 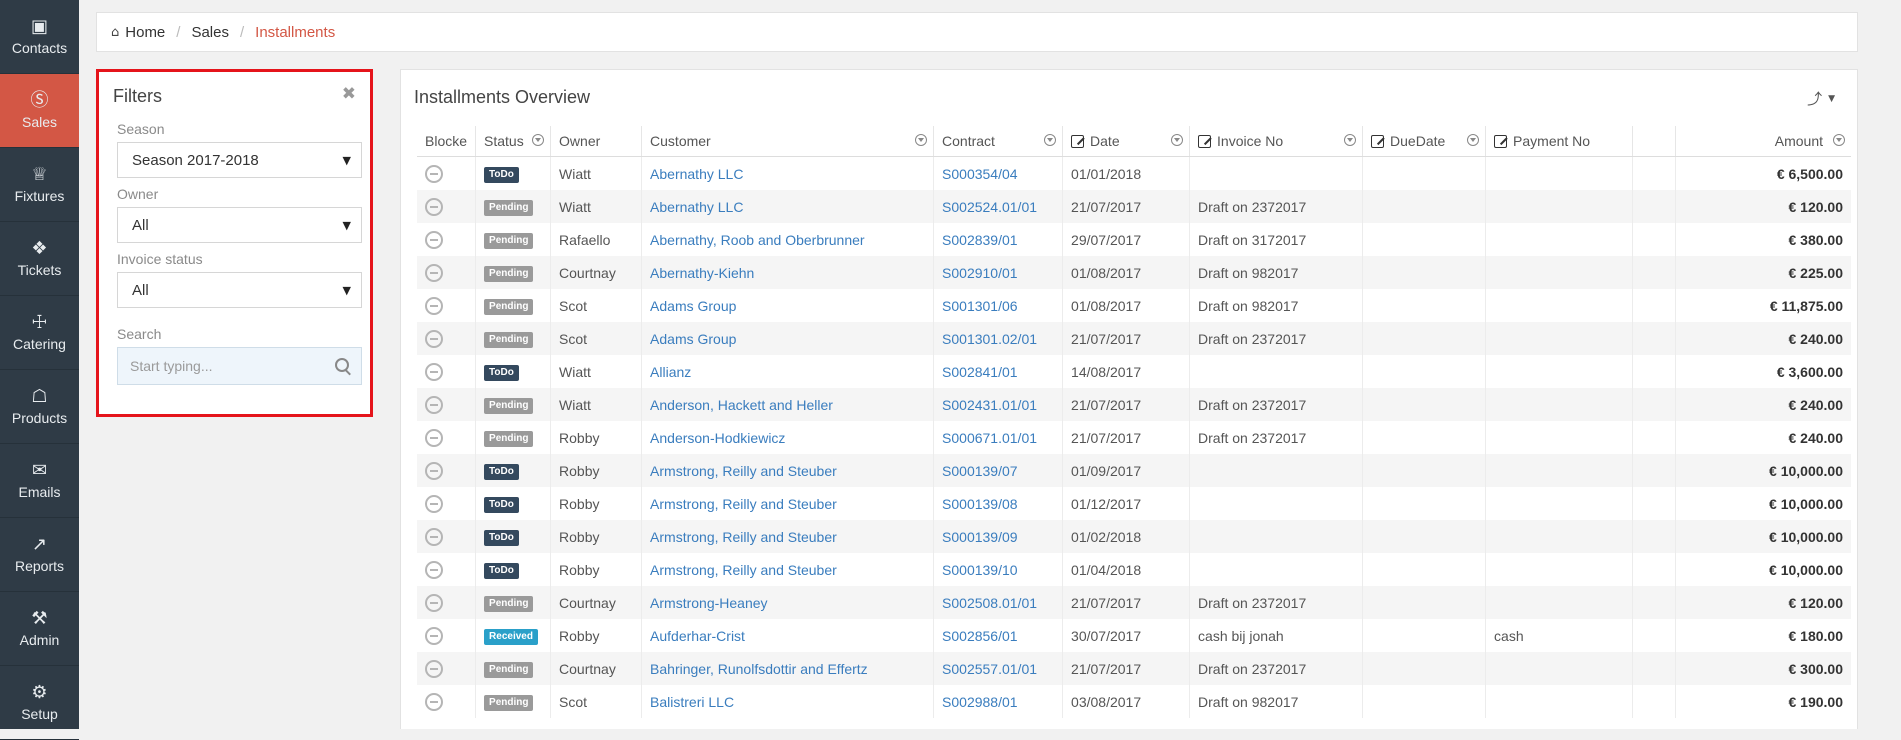 I want to click on breadcrumb-home: Home, so click(x=145, y=32).